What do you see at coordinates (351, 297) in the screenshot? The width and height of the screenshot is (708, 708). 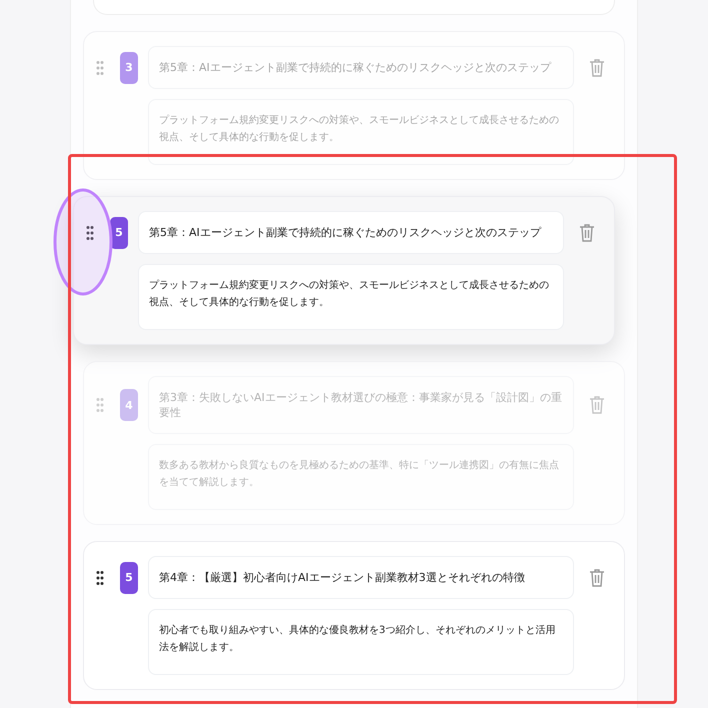 I see `description-field: プラットフォーム規約変更リスクへの対策や、スモールビジネスとして成長させるための視点、そして具体的な行動を促します。` at bounding box center [351, 297].